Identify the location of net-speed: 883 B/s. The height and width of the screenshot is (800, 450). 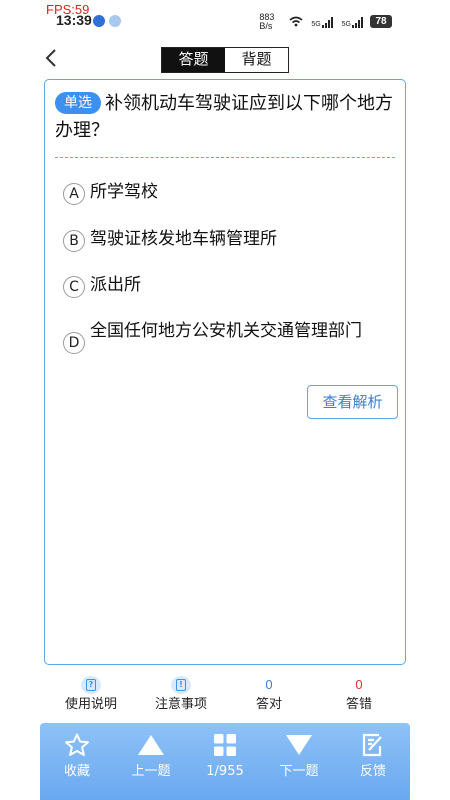
(267, 21).